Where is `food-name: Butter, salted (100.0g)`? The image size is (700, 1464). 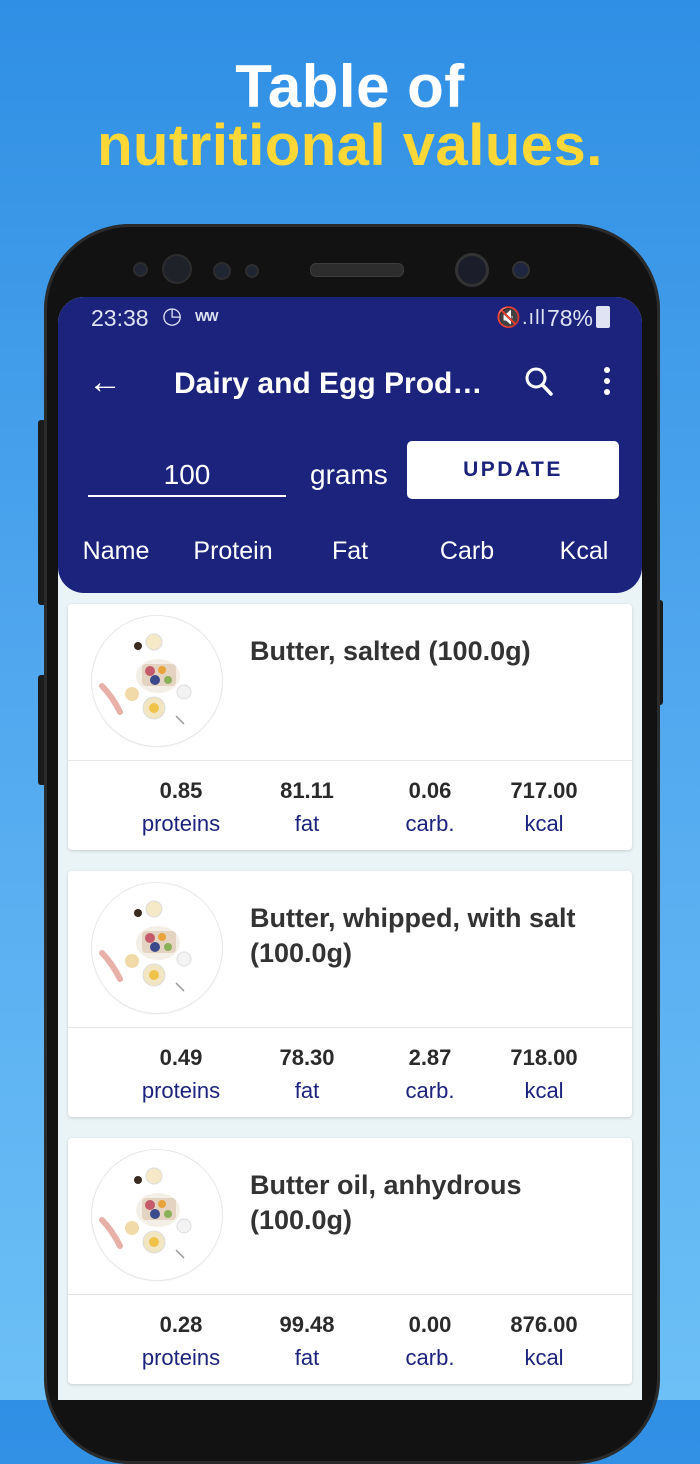
food-name: Butter, salted (100.0g) is located at coordinates (390, 651).